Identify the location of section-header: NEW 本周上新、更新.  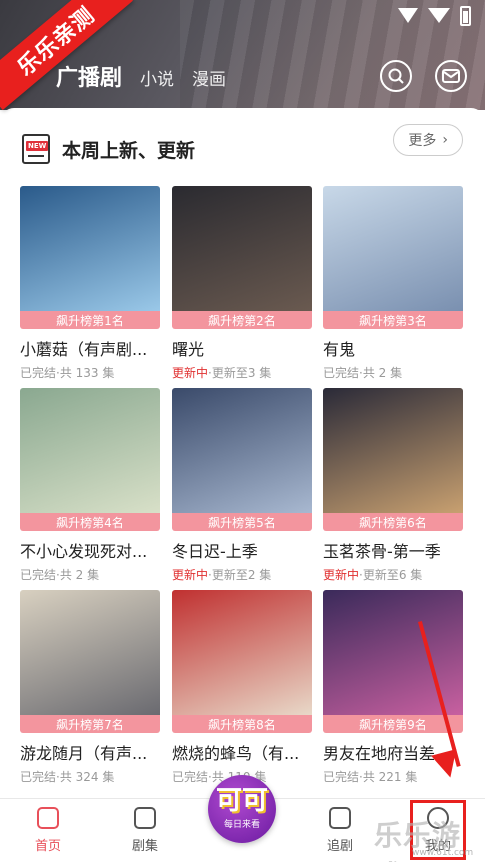
(108, 149).